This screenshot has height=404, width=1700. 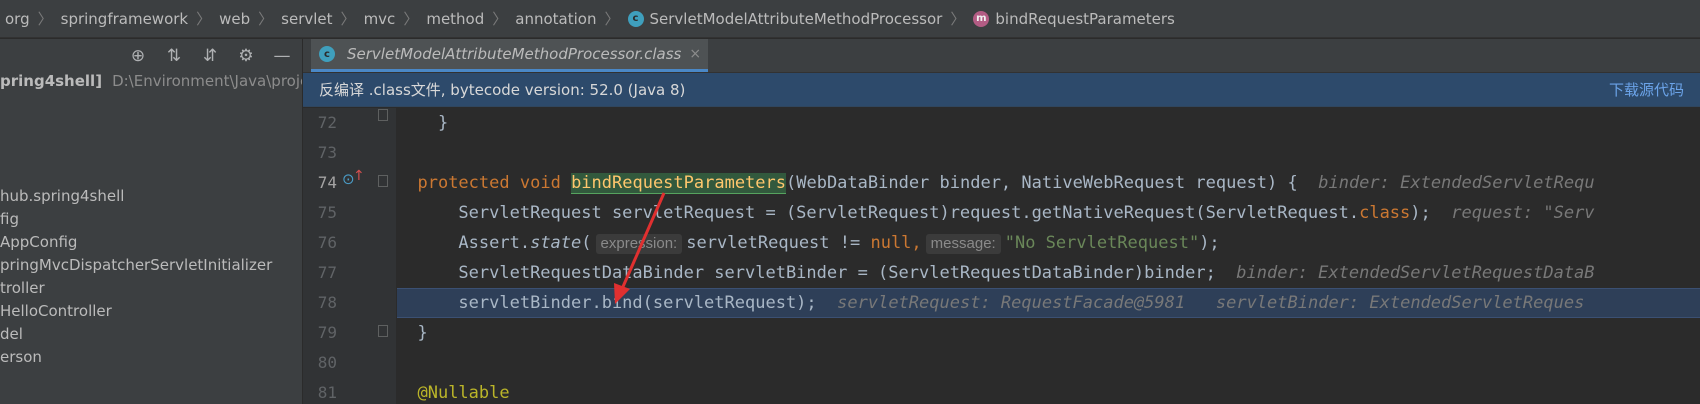 I want to click on line-number: 73, so click(x=327, y=152).